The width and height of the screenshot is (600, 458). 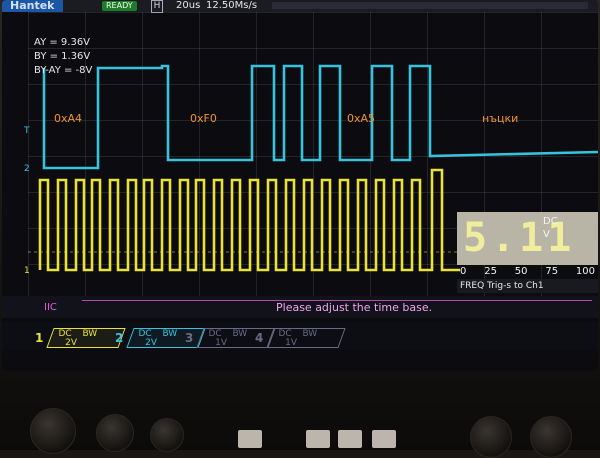 I want to click on cursor-readout: AY = 9.36V BY = 1.36V BY-AY = -8V, so click(x=63, y=57).